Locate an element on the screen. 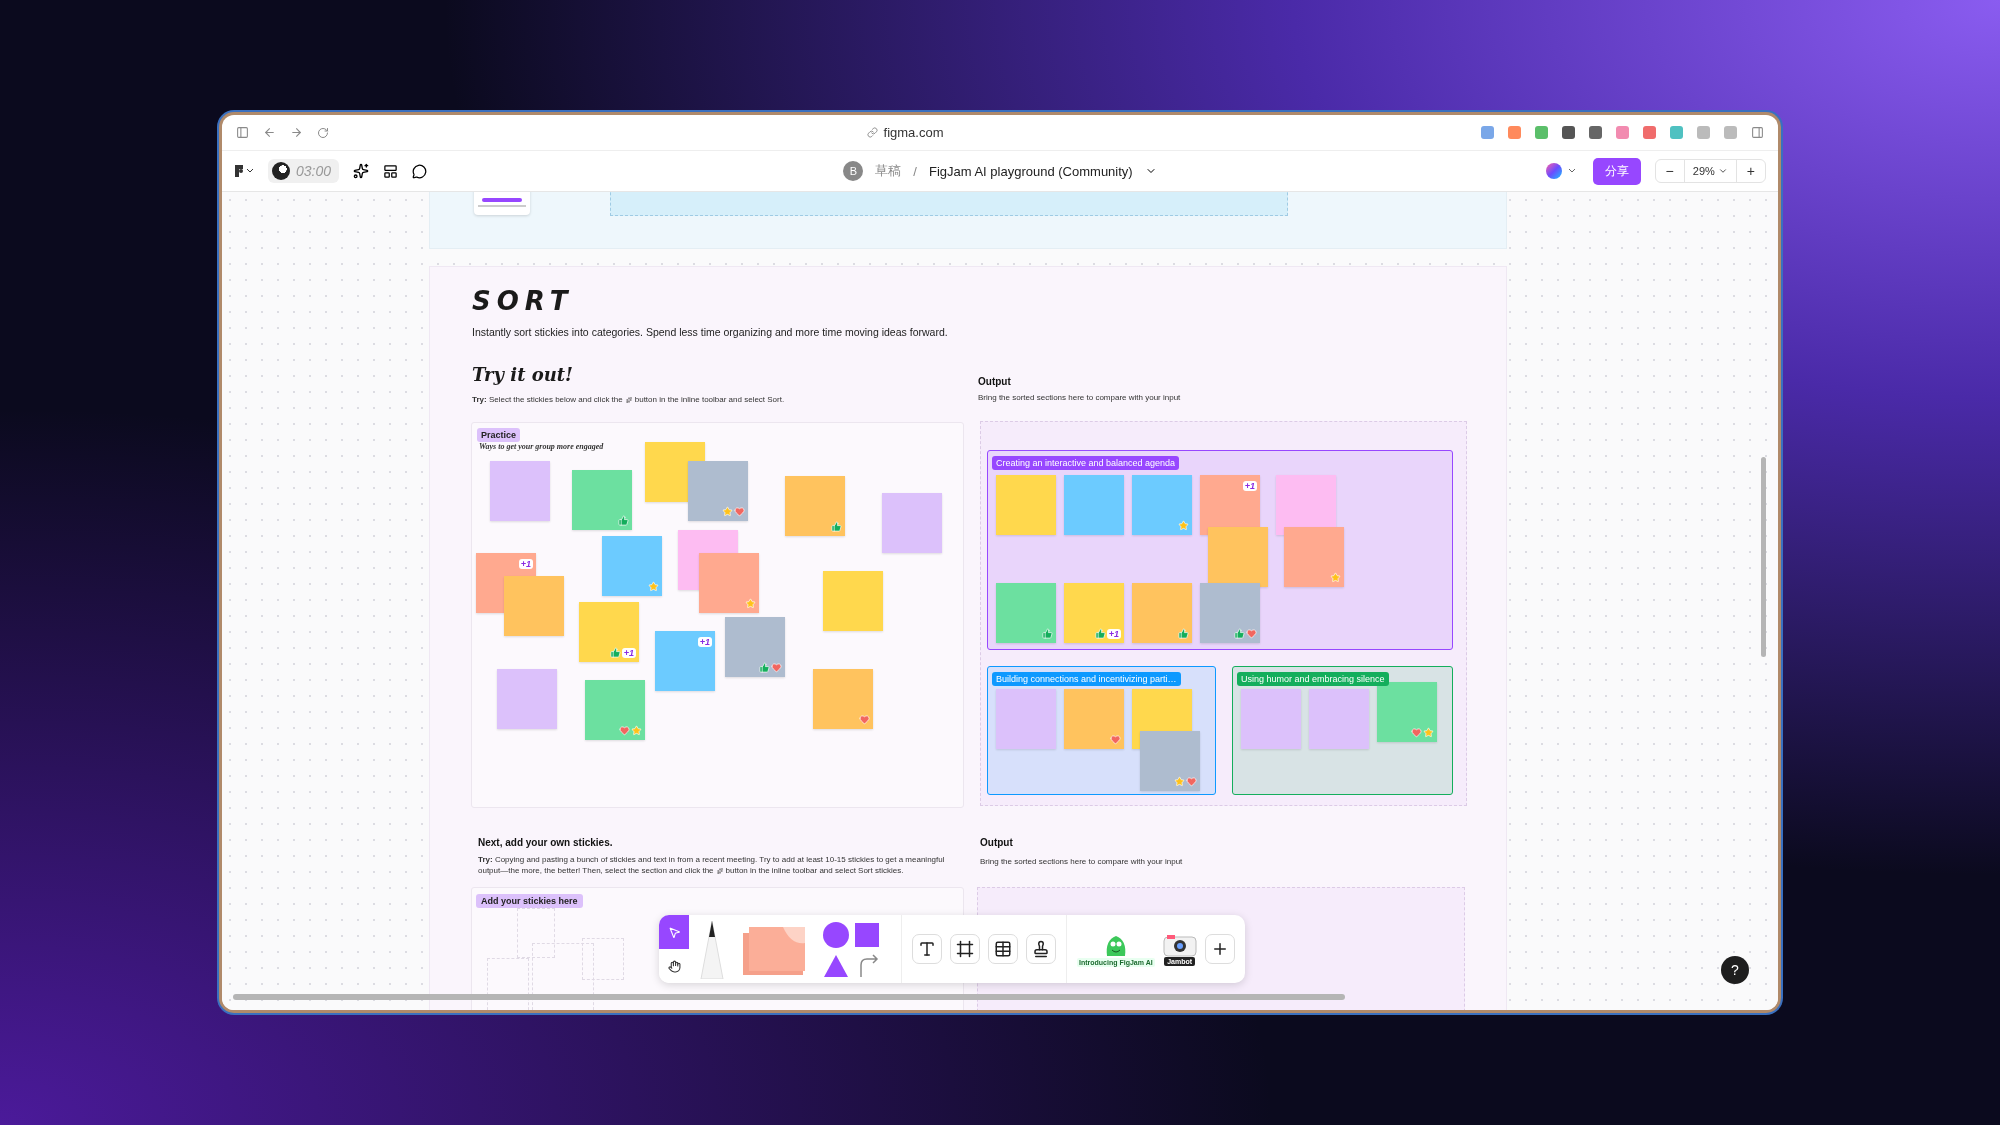 The image size is (2000, 1125). share-button: 分享 is located at coordinates (1616, 171).